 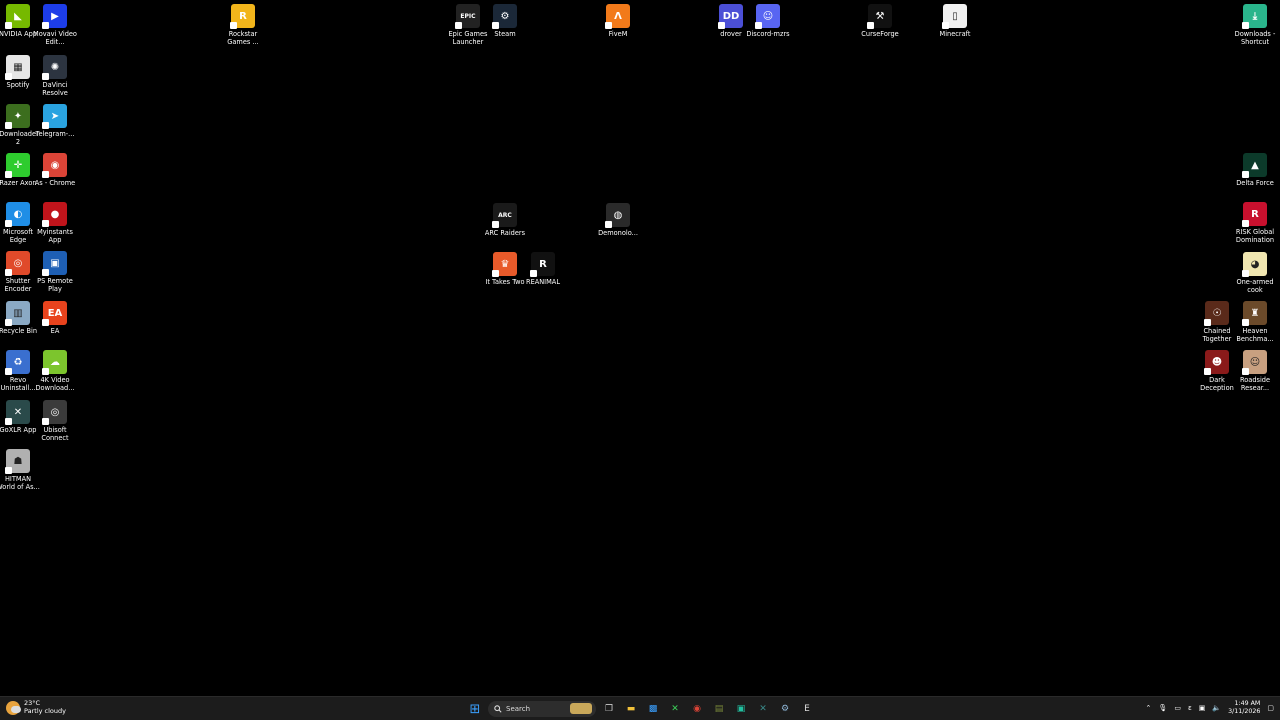 What do you see at coordinates (697, 709) in the screenshot?
I see `chrome-icon: ◉` at bounding box center [697, 709].